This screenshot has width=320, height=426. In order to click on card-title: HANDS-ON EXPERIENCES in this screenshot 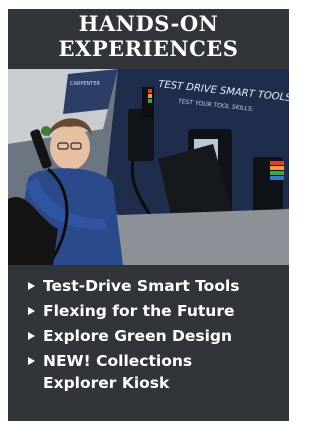, I will do `click(148, 36)`.